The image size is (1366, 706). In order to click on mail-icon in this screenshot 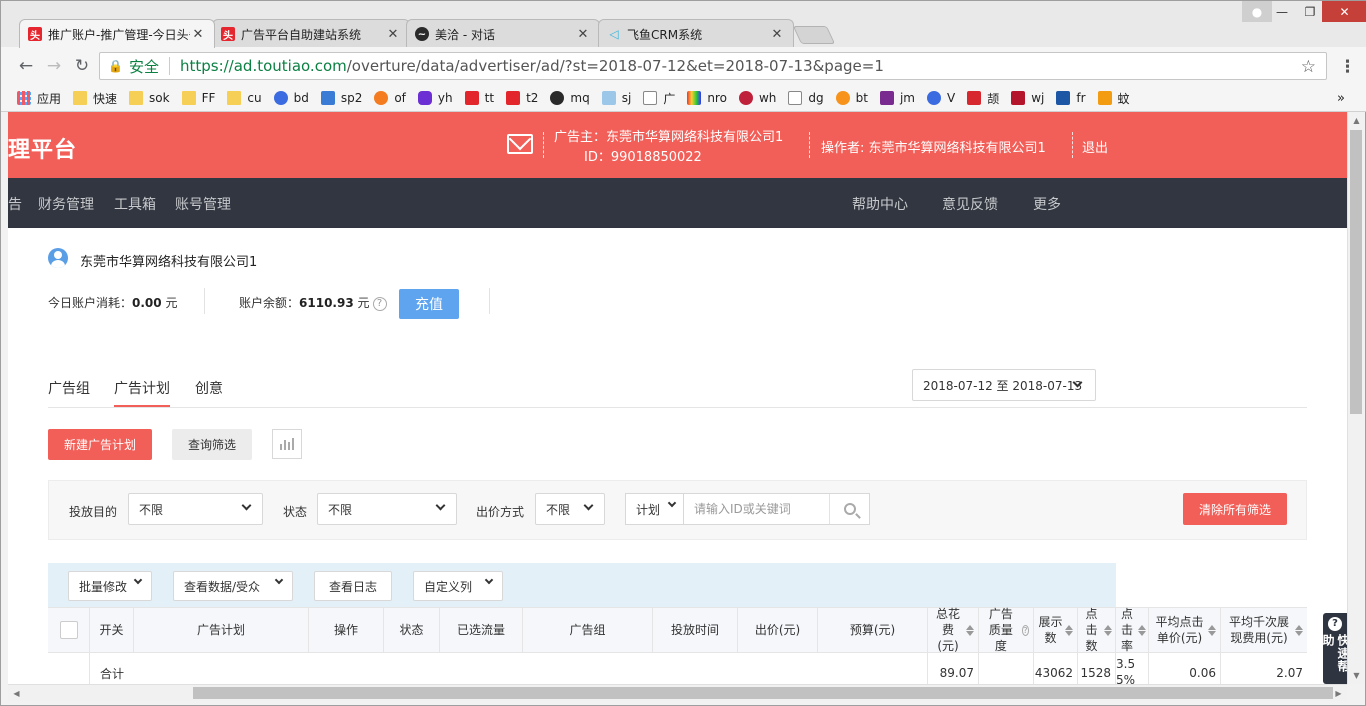, I will do `click(520, 144)`.